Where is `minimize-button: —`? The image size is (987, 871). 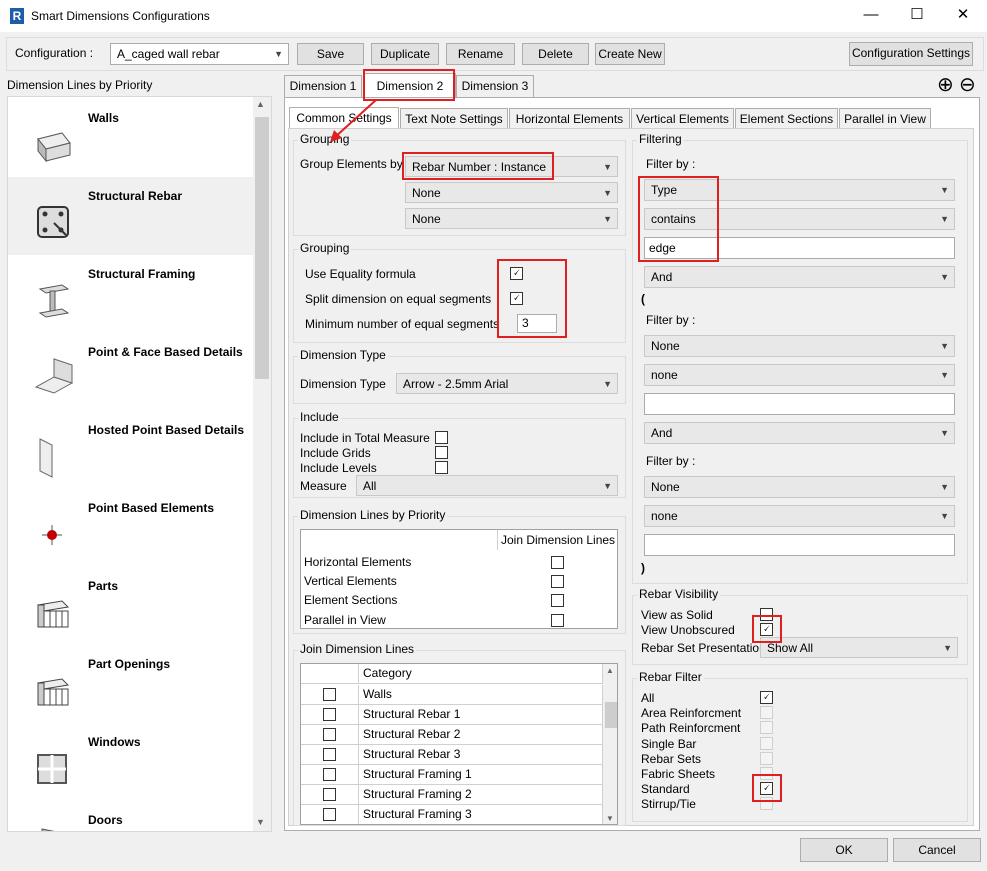 minimize-button: — is located at coordinates (871, 16).